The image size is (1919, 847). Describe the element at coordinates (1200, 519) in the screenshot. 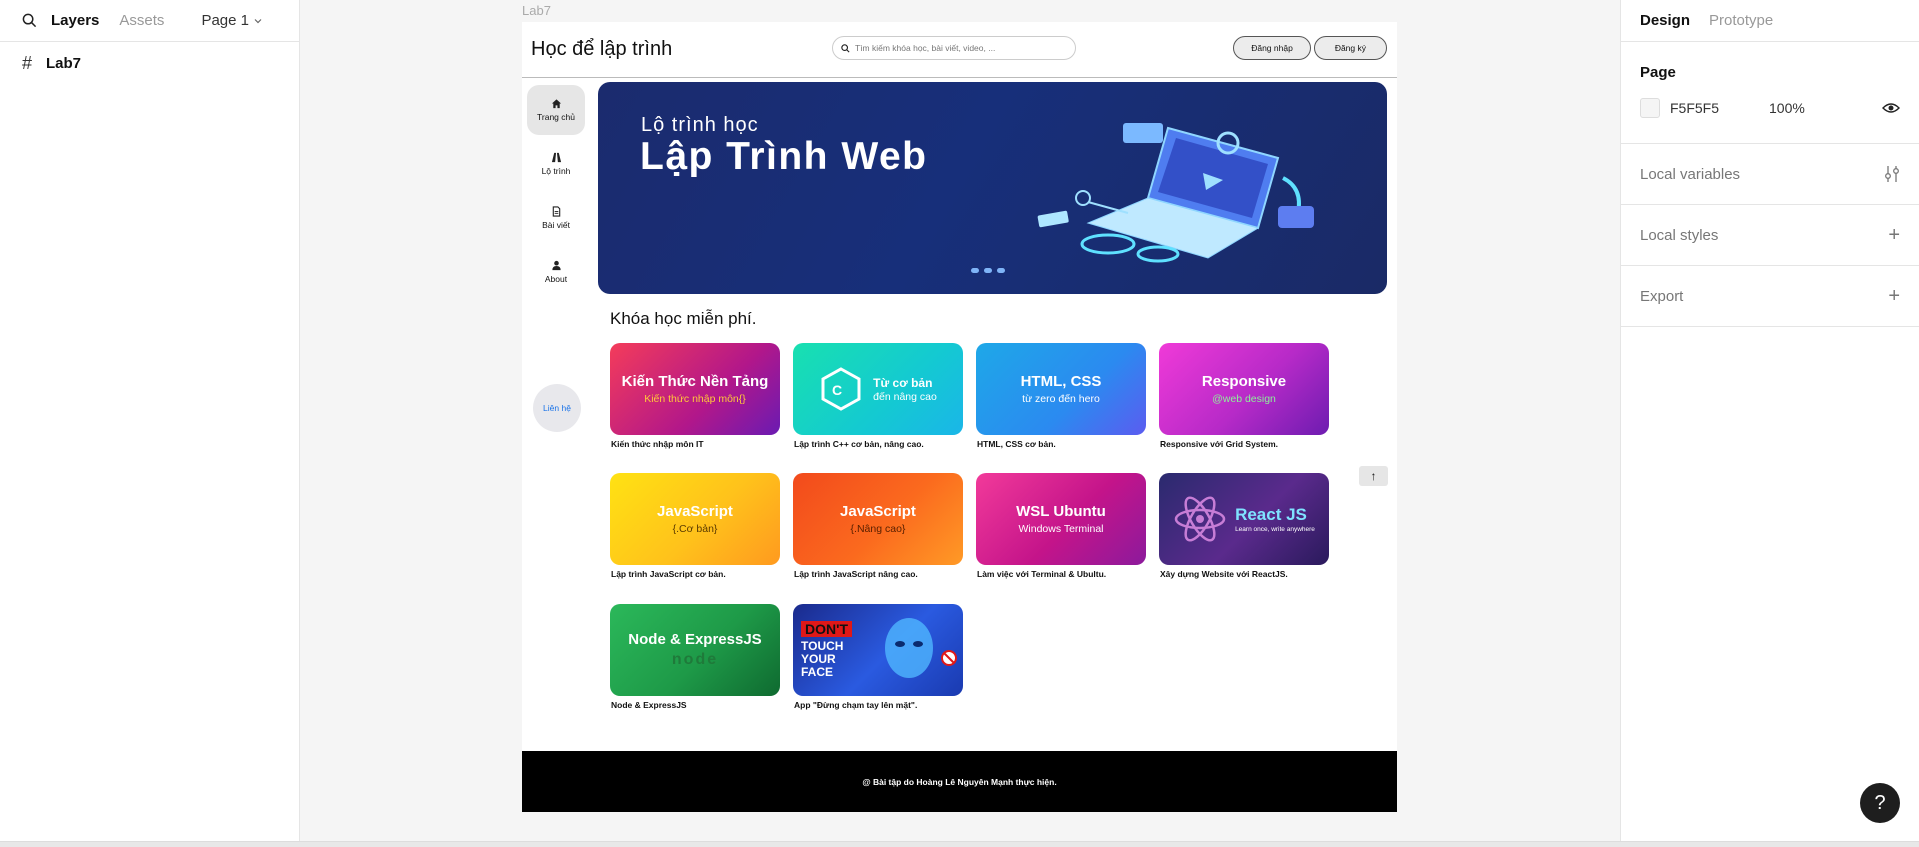

I see `react-logo-icon` at that location.